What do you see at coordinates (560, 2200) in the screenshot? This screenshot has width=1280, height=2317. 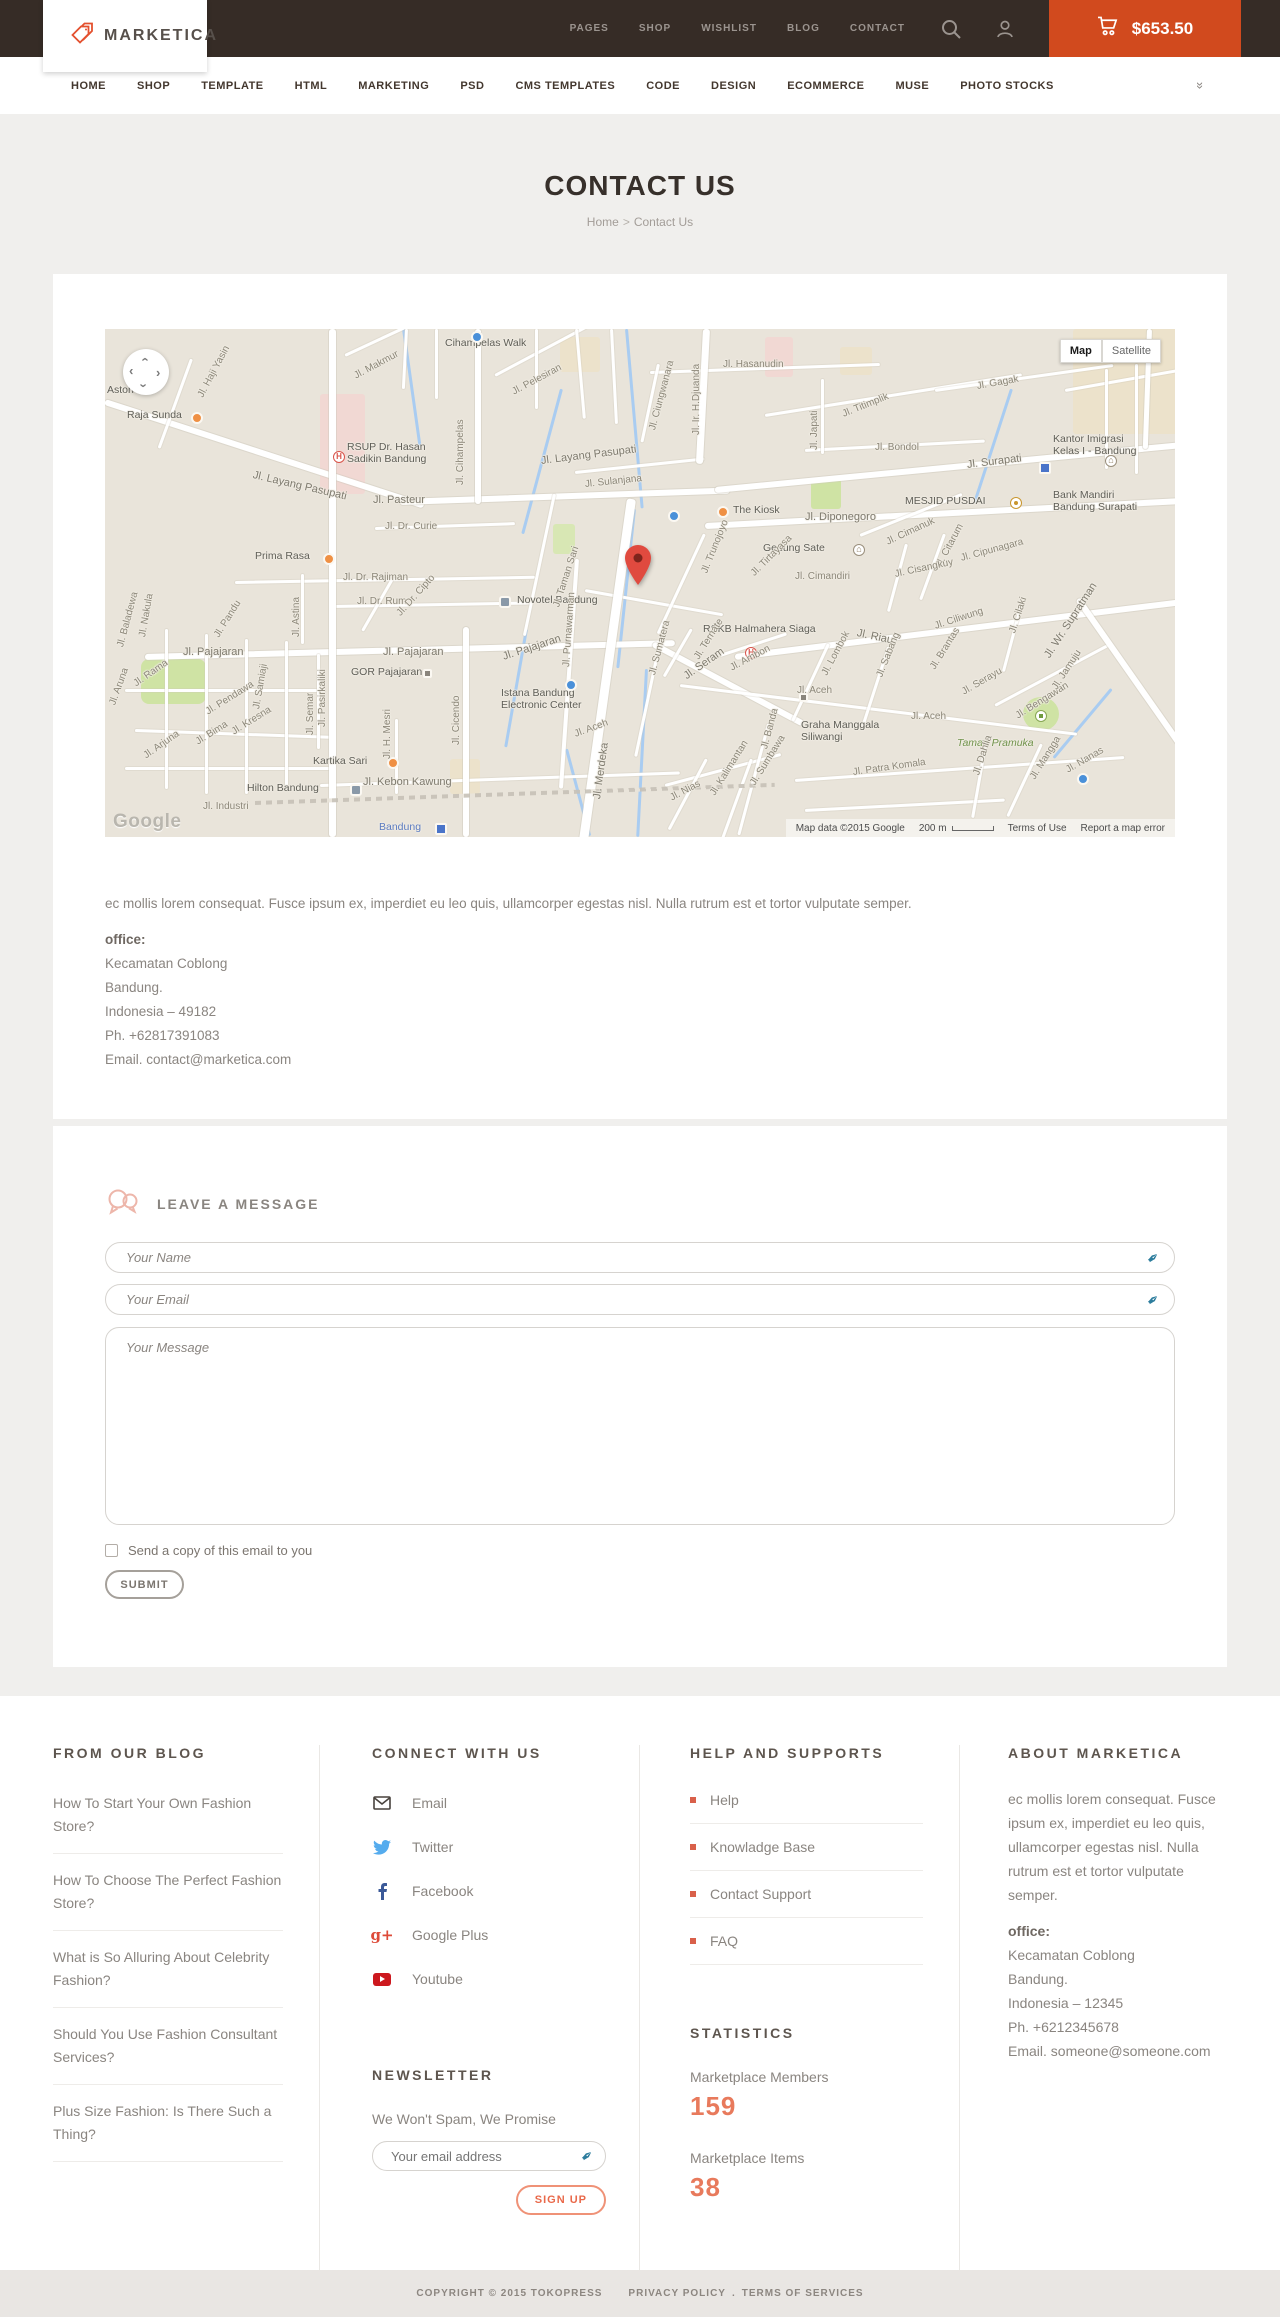 I see `signup-button: SIGN UP` at bounding box center [560, 2200].